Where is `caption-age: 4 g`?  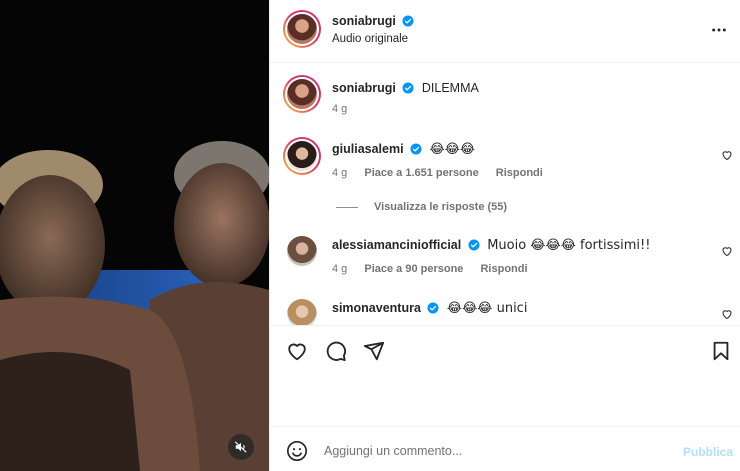
caption-age: 4 g is located at coordinates (339, 109).